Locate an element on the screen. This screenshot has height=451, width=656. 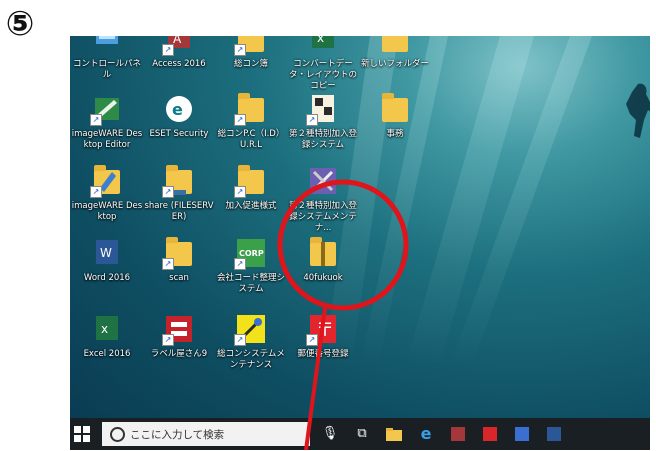
highlight-pointer-line is located at coordinates (315, 378).